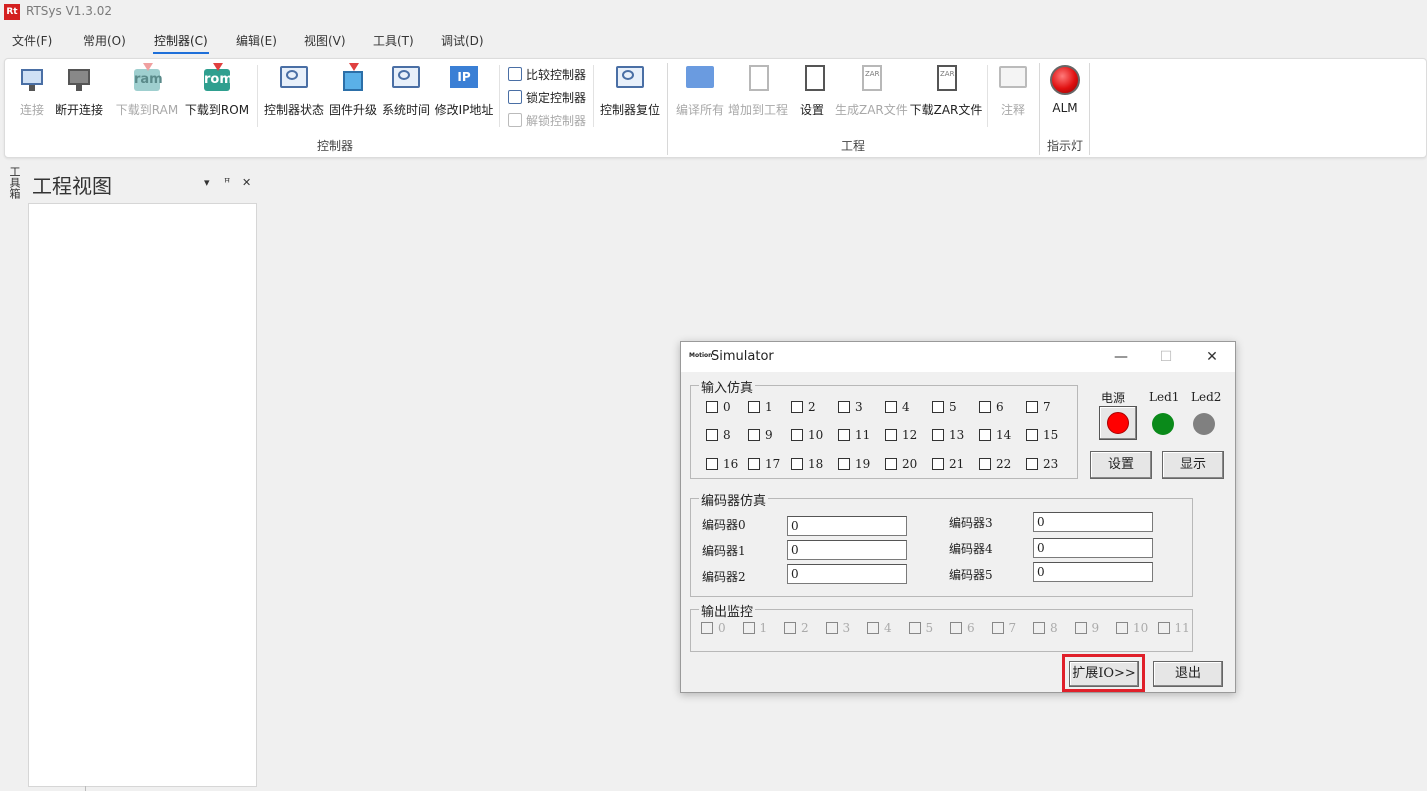  What do you see at coordinates (888, 628) in the screenshot?
I see `output-checkbox-label: 4` at bounding box center [888, 628].